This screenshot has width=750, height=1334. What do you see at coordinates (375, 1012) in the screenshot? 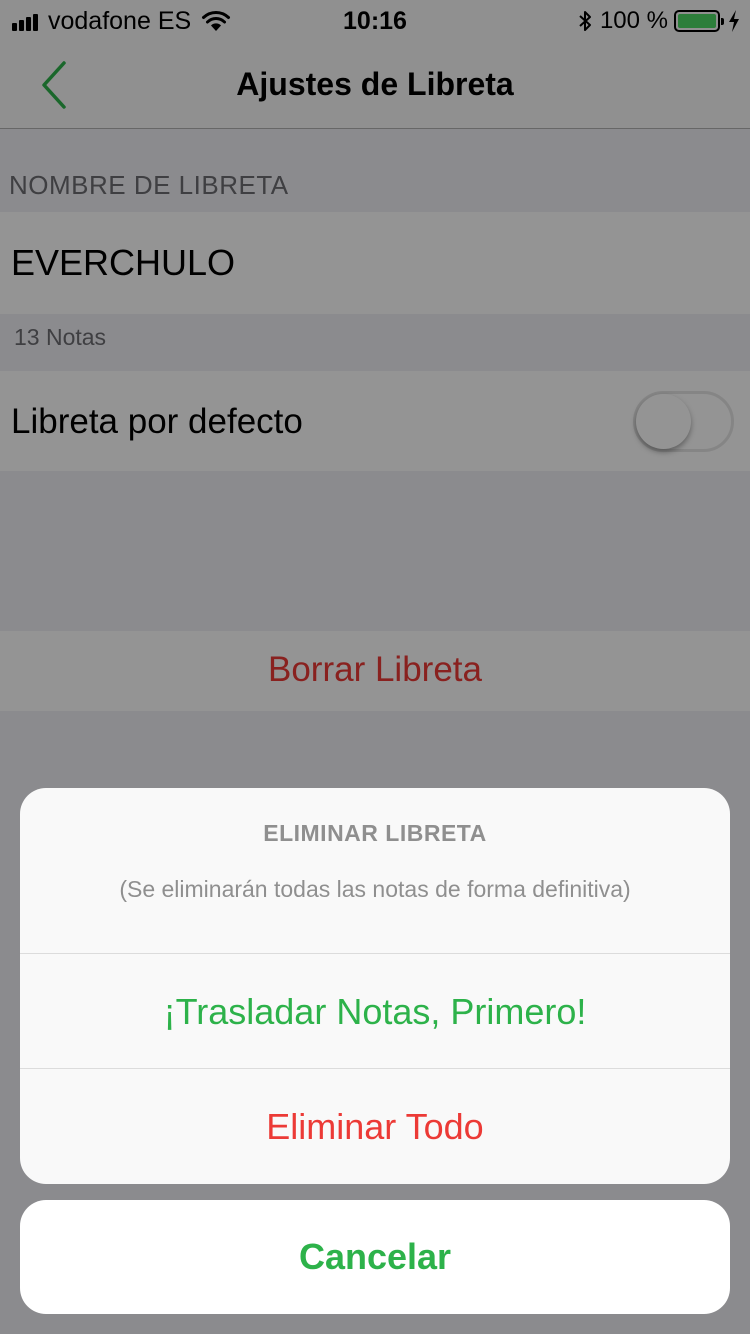
I see `move-notes-first-button: ¡Trasladar Notas, Primero!` at bounding box center [375, 1012].